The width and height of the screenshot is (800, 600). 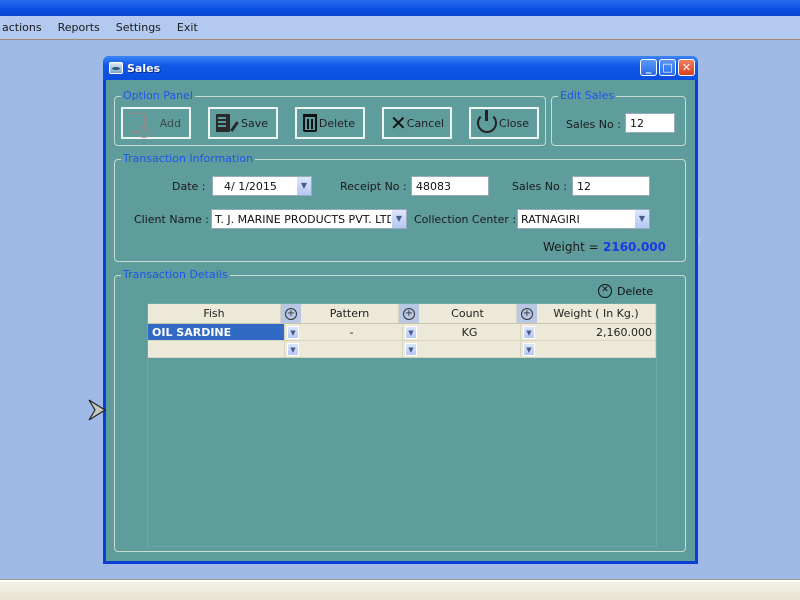 I want to click on add-button: Add, so click(x=156, y=123).